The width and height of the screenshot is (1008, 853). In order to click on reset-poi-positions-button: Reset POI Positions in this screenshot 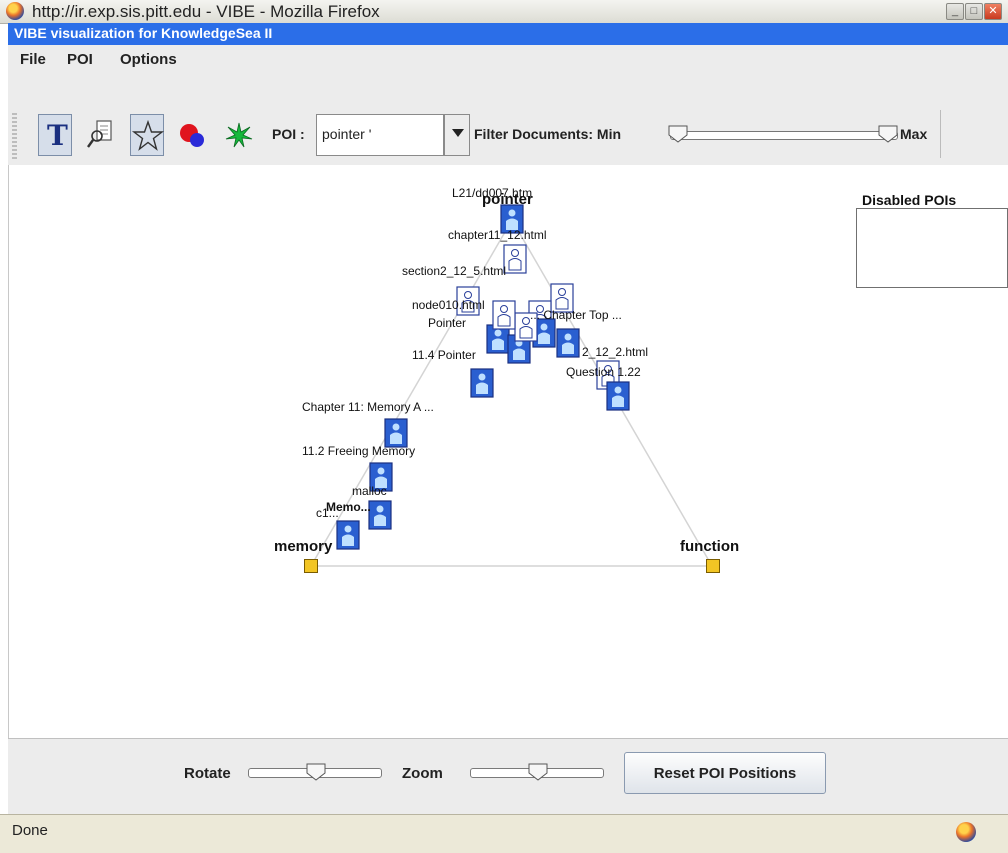, I will do `click(725, 773)`.